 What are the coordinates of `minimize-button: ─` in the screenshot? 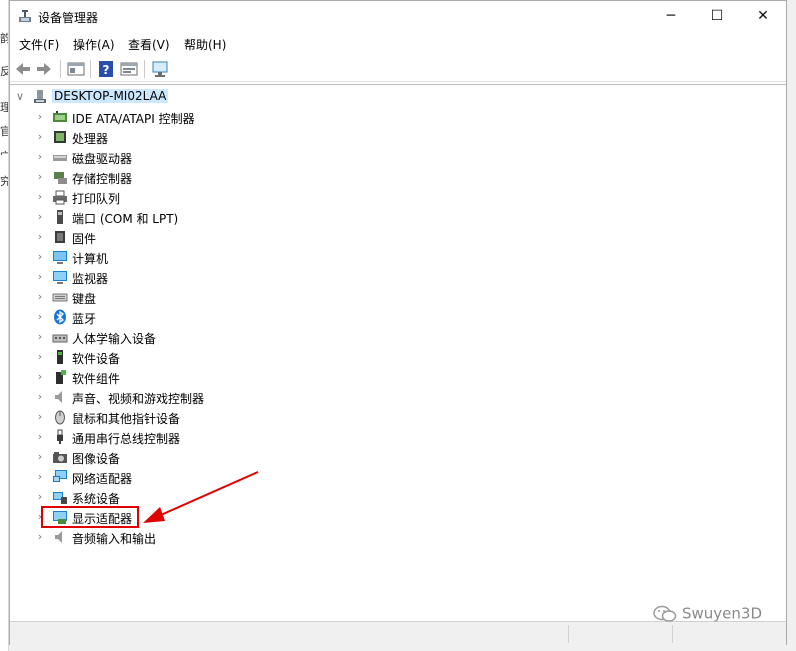 It's located at (671, 16).